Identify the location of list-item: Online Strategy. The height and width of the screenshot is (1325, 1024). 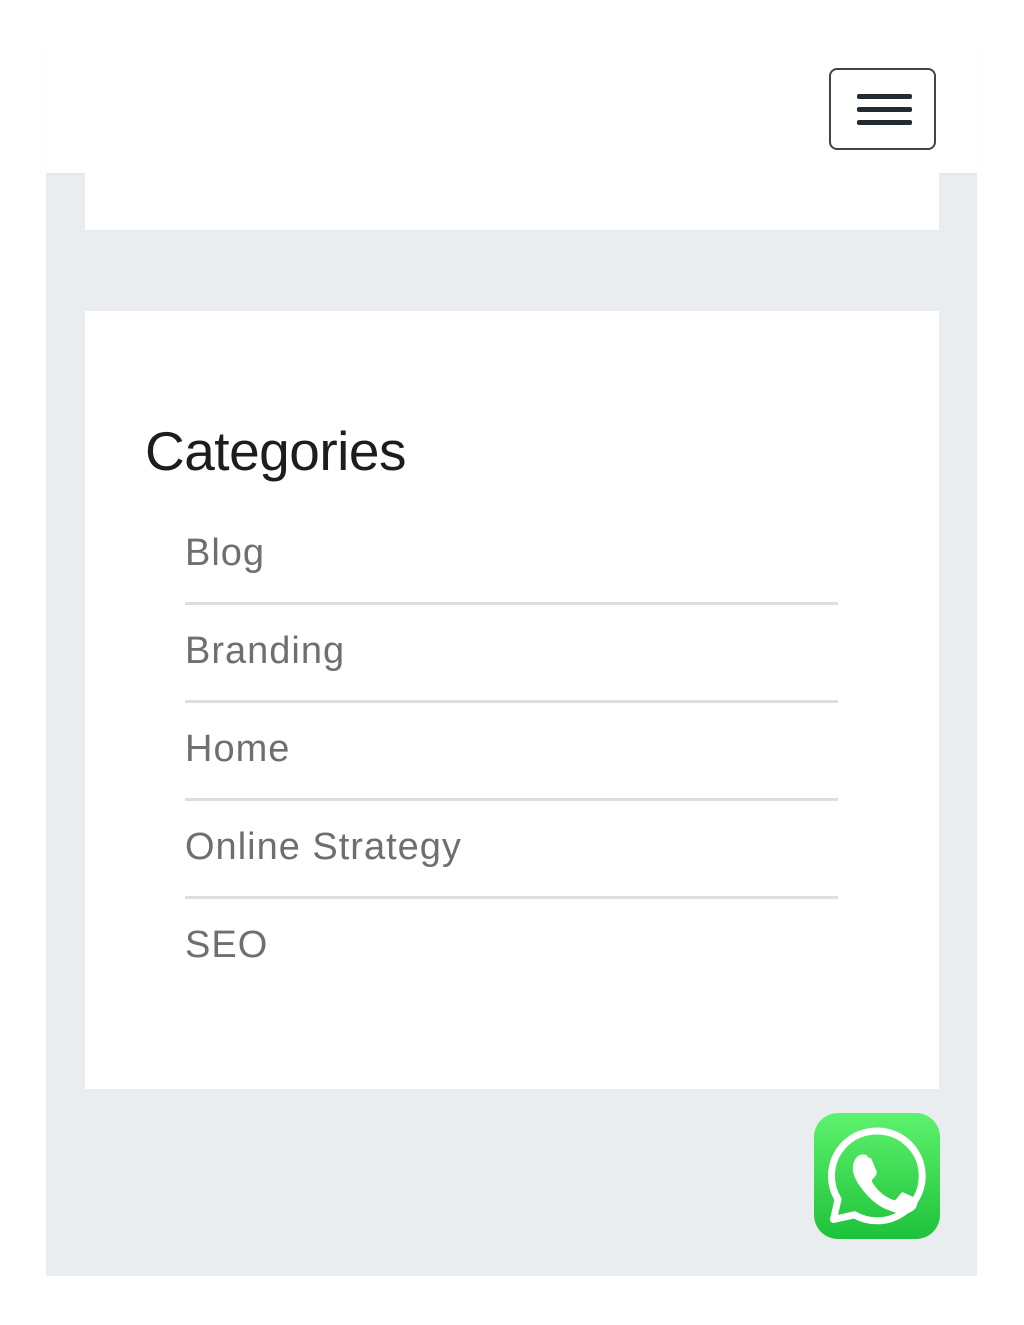
(511, 850).